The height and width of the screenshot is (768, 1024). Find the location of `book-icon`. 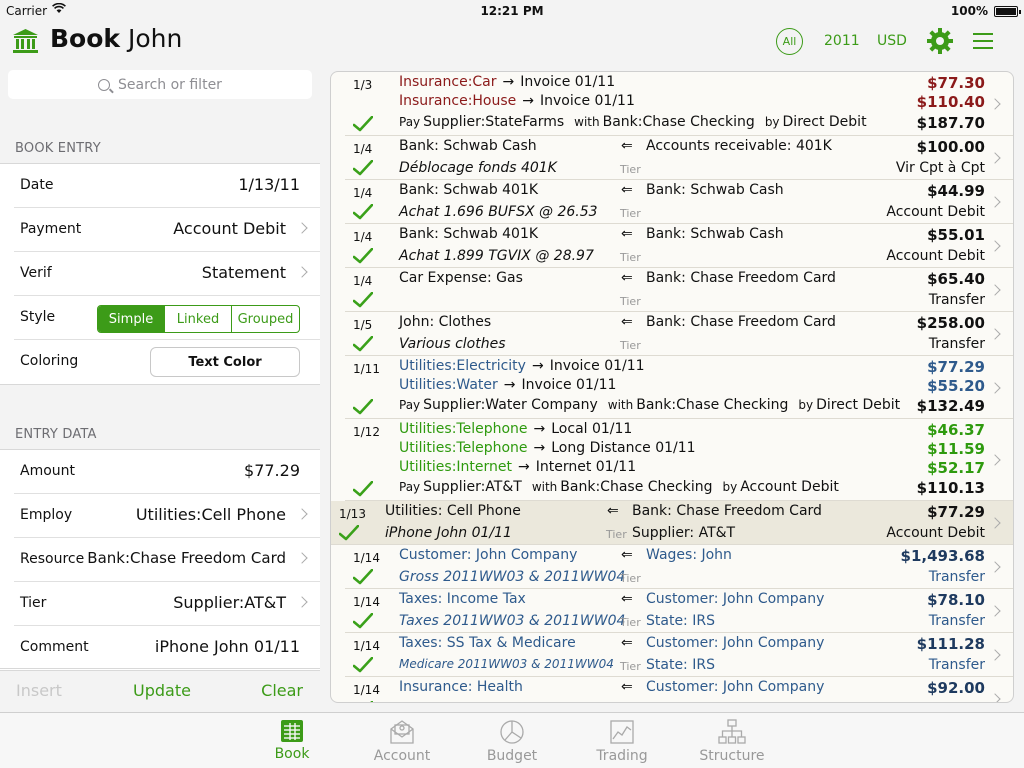

book-icon is located at coordinates (292, 731).